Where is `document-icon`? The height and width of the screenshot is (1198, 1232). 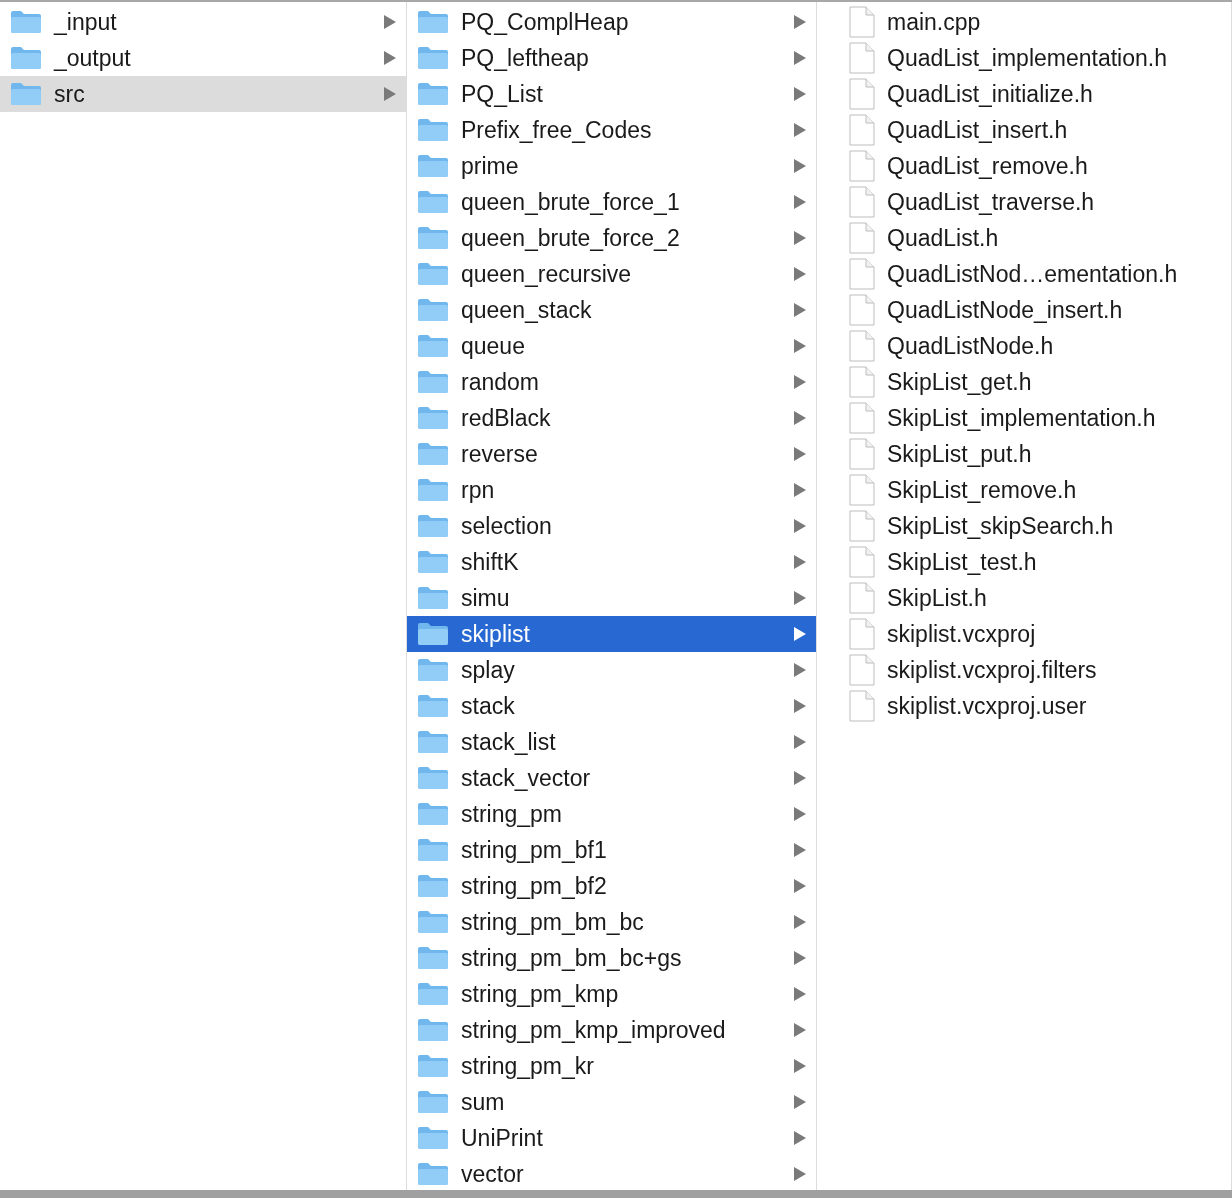
document-icon is located at coordinates (862, 634).